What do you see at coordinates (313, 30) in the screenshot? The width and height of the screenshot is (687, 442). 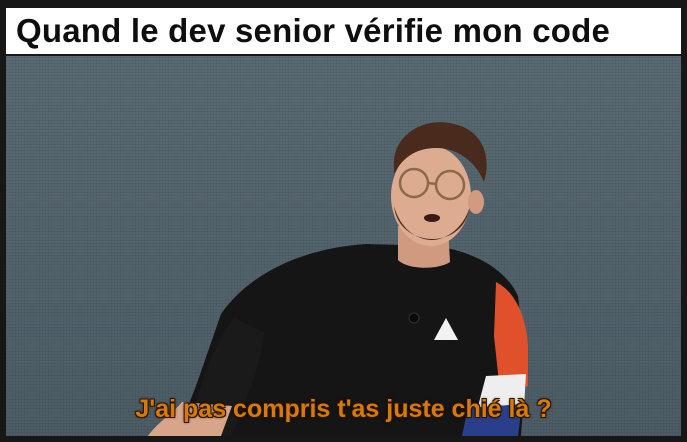 I see `top-caption: Quand le dev senior vérifie mon code` at bounding box center [313, 30].